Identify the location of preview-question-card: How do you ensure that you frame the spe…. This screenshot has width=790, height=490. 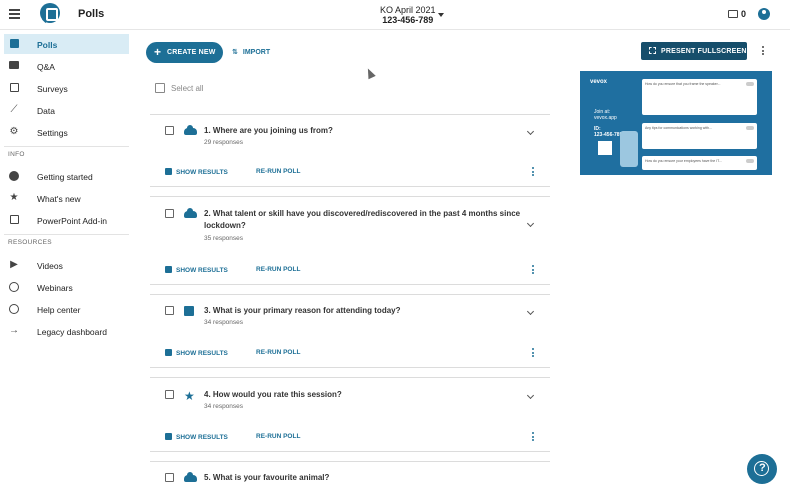
(699, 97).